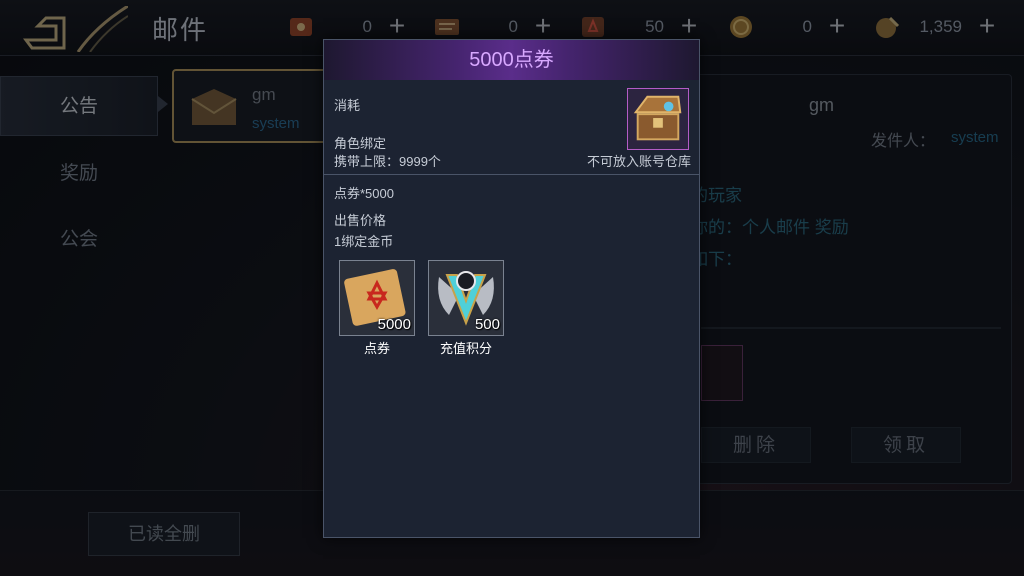 Image resolution: width=1024 pixels, height=576 pixels. Describe the element at coordinates (364, 193) in the screenshot. I see `item-description: 点券*5000` at that location.